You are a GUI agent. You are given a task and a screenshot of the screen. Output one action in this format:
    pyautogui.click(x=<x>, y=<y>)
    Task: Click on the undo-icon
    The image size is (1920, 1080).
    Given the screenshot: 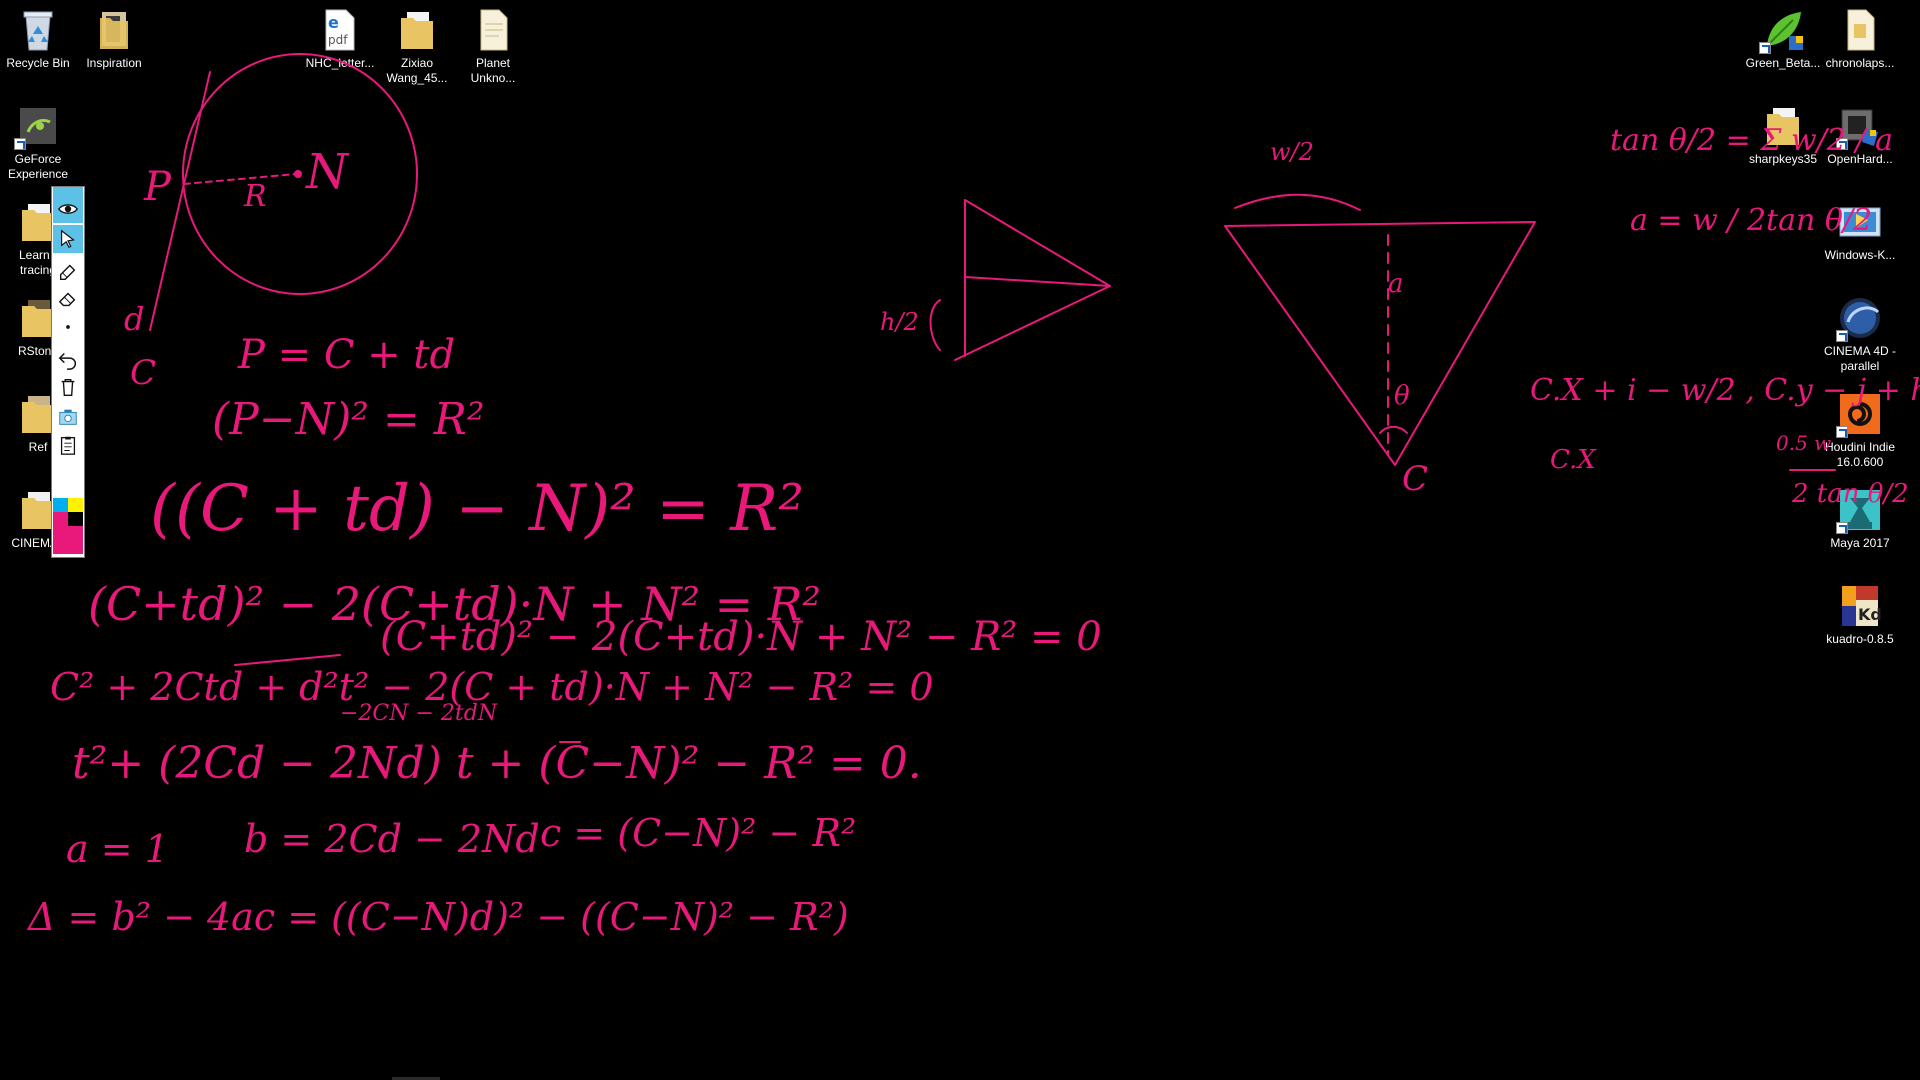 What is the action you would take?
    pyautogui.click(x=67, y=361)
    